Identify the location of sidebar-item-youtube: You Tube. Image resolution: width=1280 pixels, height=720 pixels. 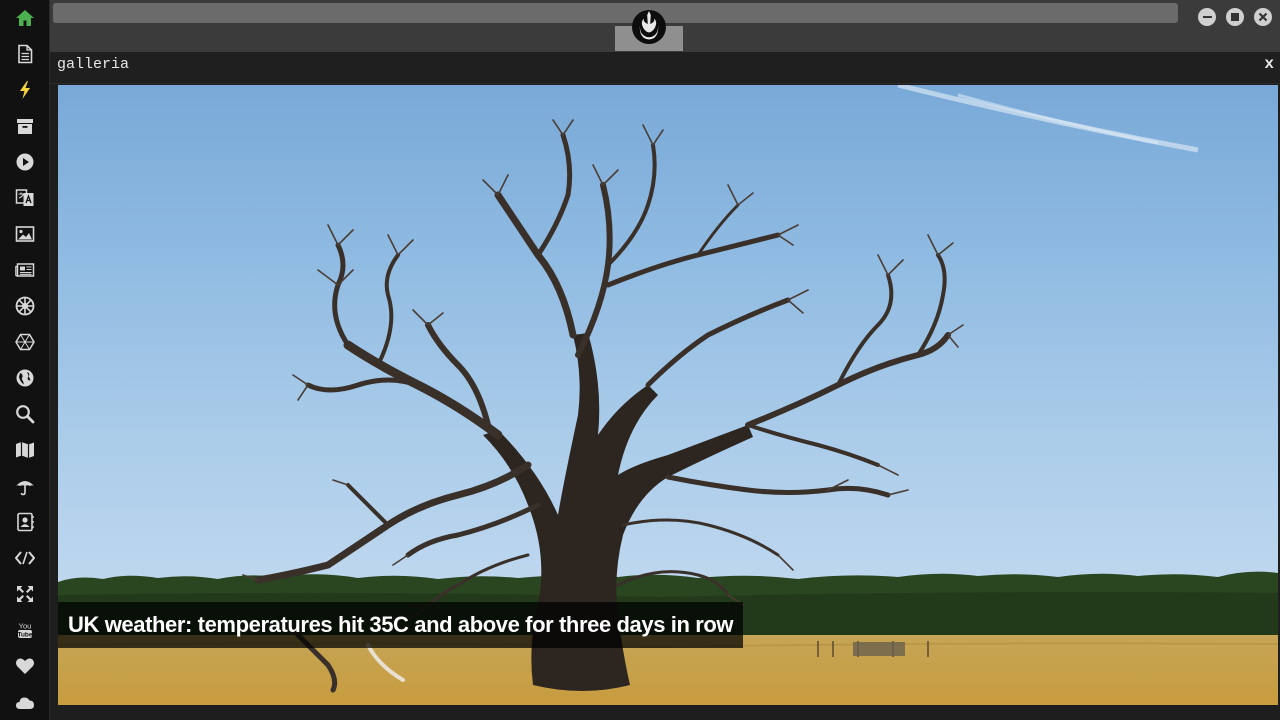
(25, 630).